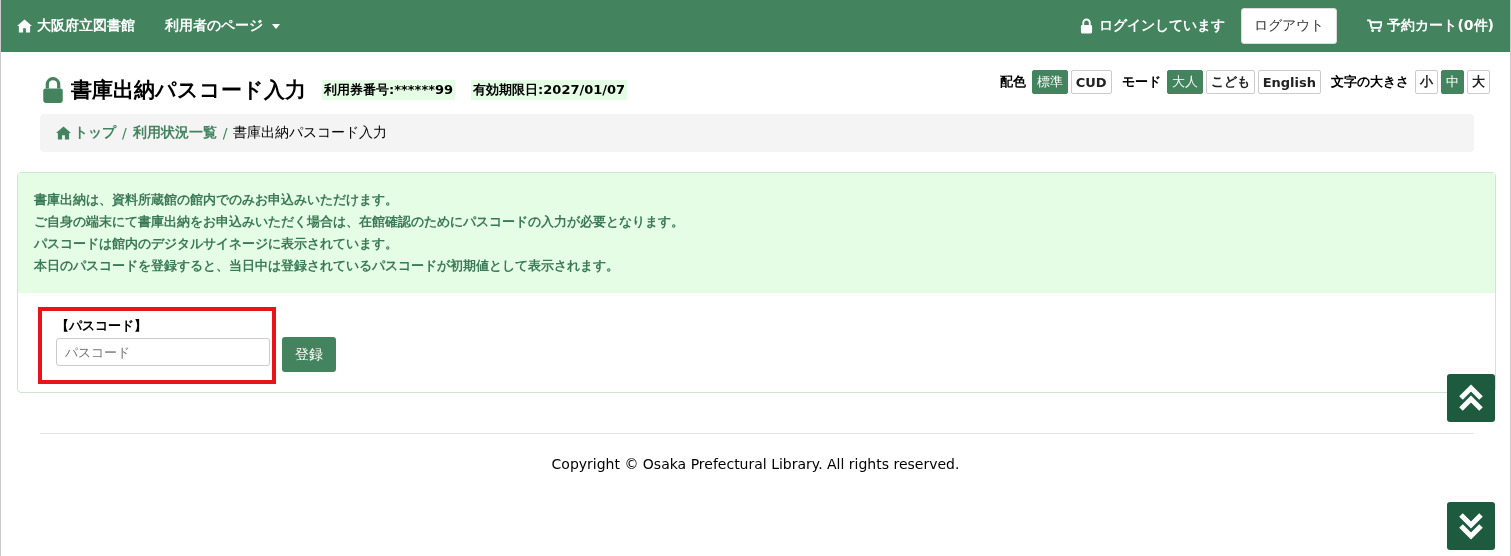 The width and height of the screenshot is (1511, 556). Describe the element at coordinates (1184, 82) in the screenshot. I see `option-button: 大人` at that location.